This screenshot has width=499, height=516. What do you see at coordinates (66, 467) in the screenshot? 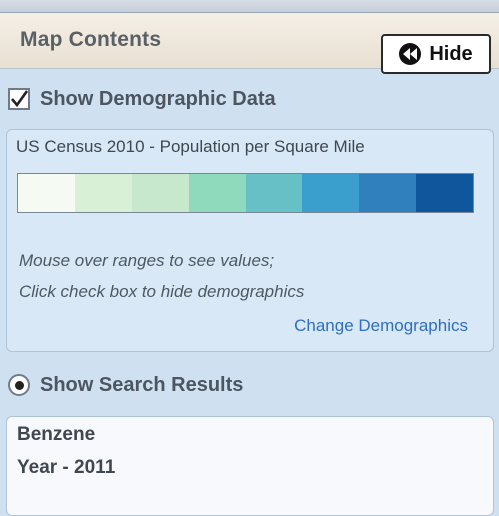
I see `result-year: Year - 2011` at bounding box center [66, 467].